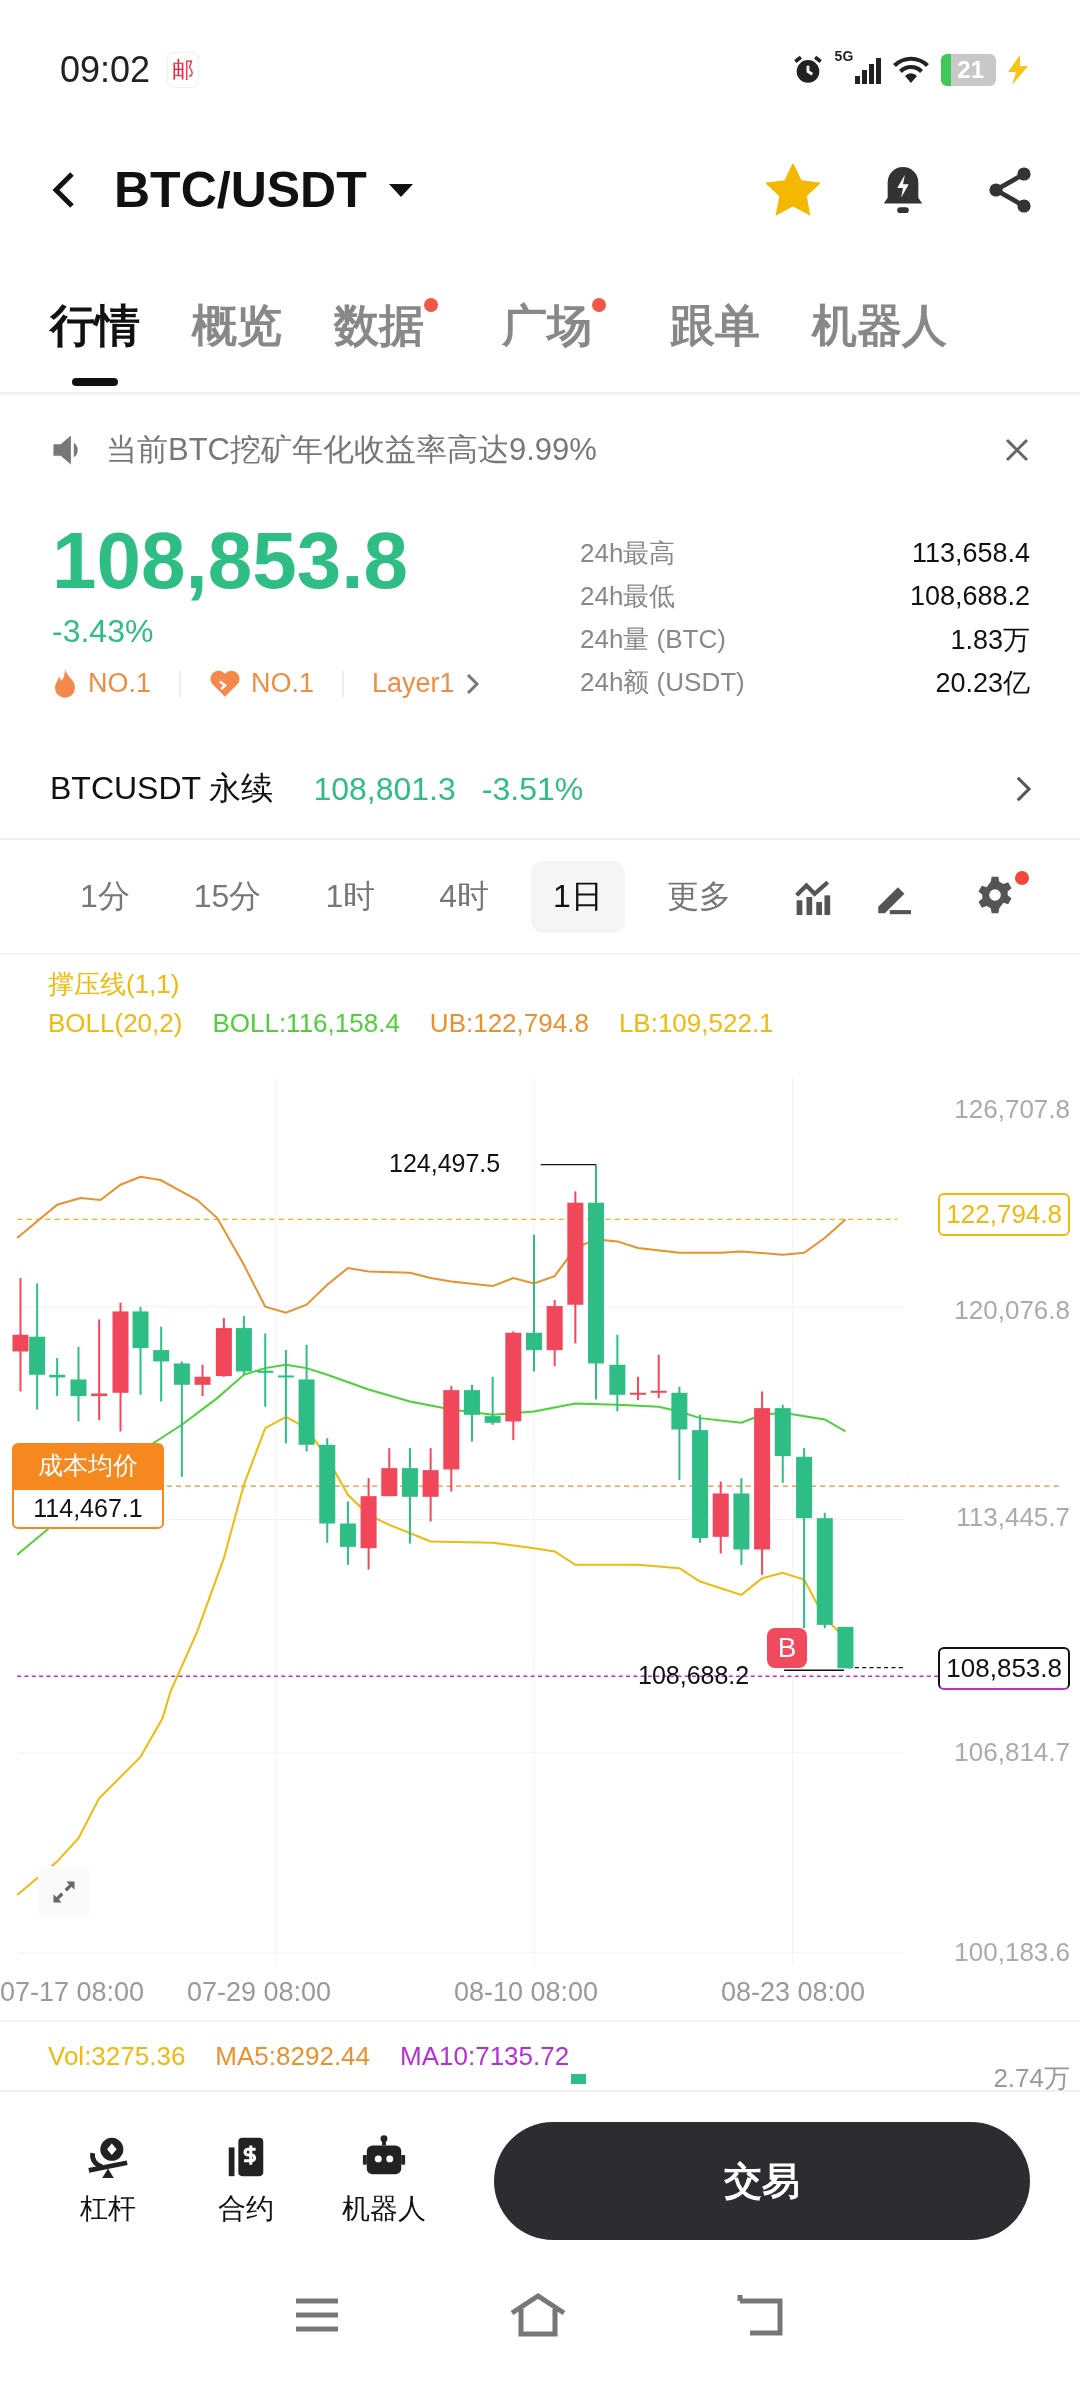 The width and height of the screenshot is (1080, 2400). I want to click on stat-label: 24h额 (USDT), so click(662, 682).